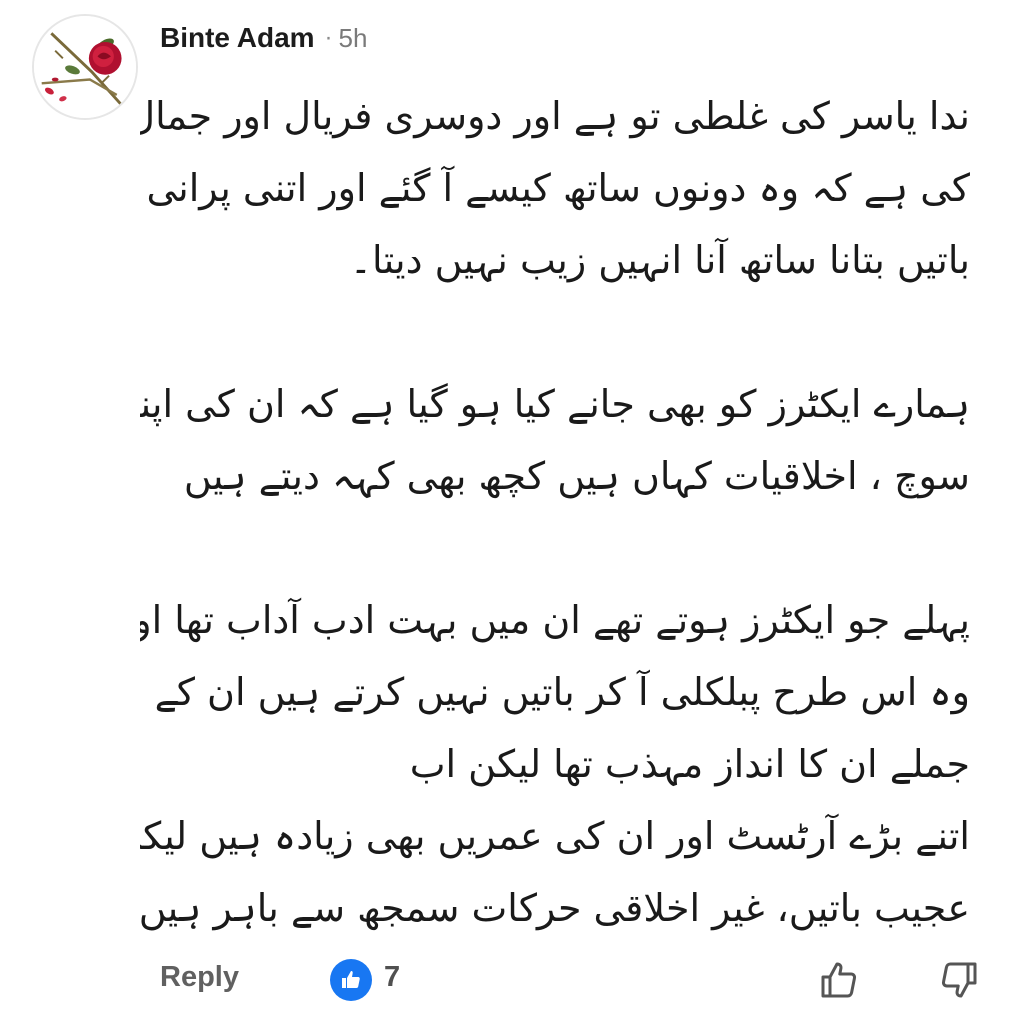  I want to click on timestamp: 5h, so click(353, 38).